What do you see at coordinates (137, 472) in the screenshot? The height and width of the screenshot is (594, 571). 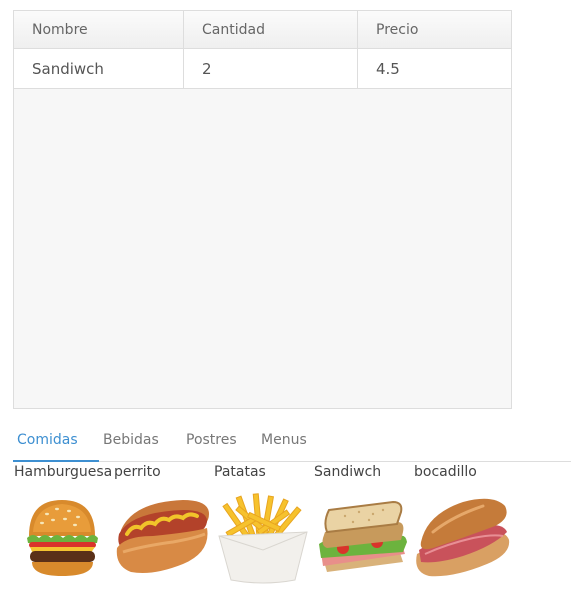 I see `product-name: perrito` at bounding box center [137, 472].